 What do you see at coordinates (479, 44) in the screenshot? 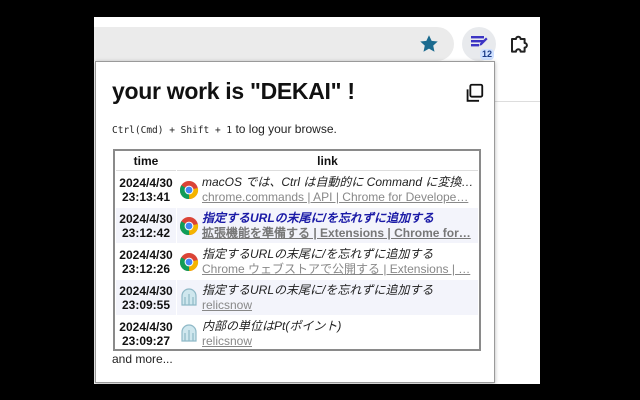
I see `dekai-extension-button: 12` at bounding box center [479, 44].